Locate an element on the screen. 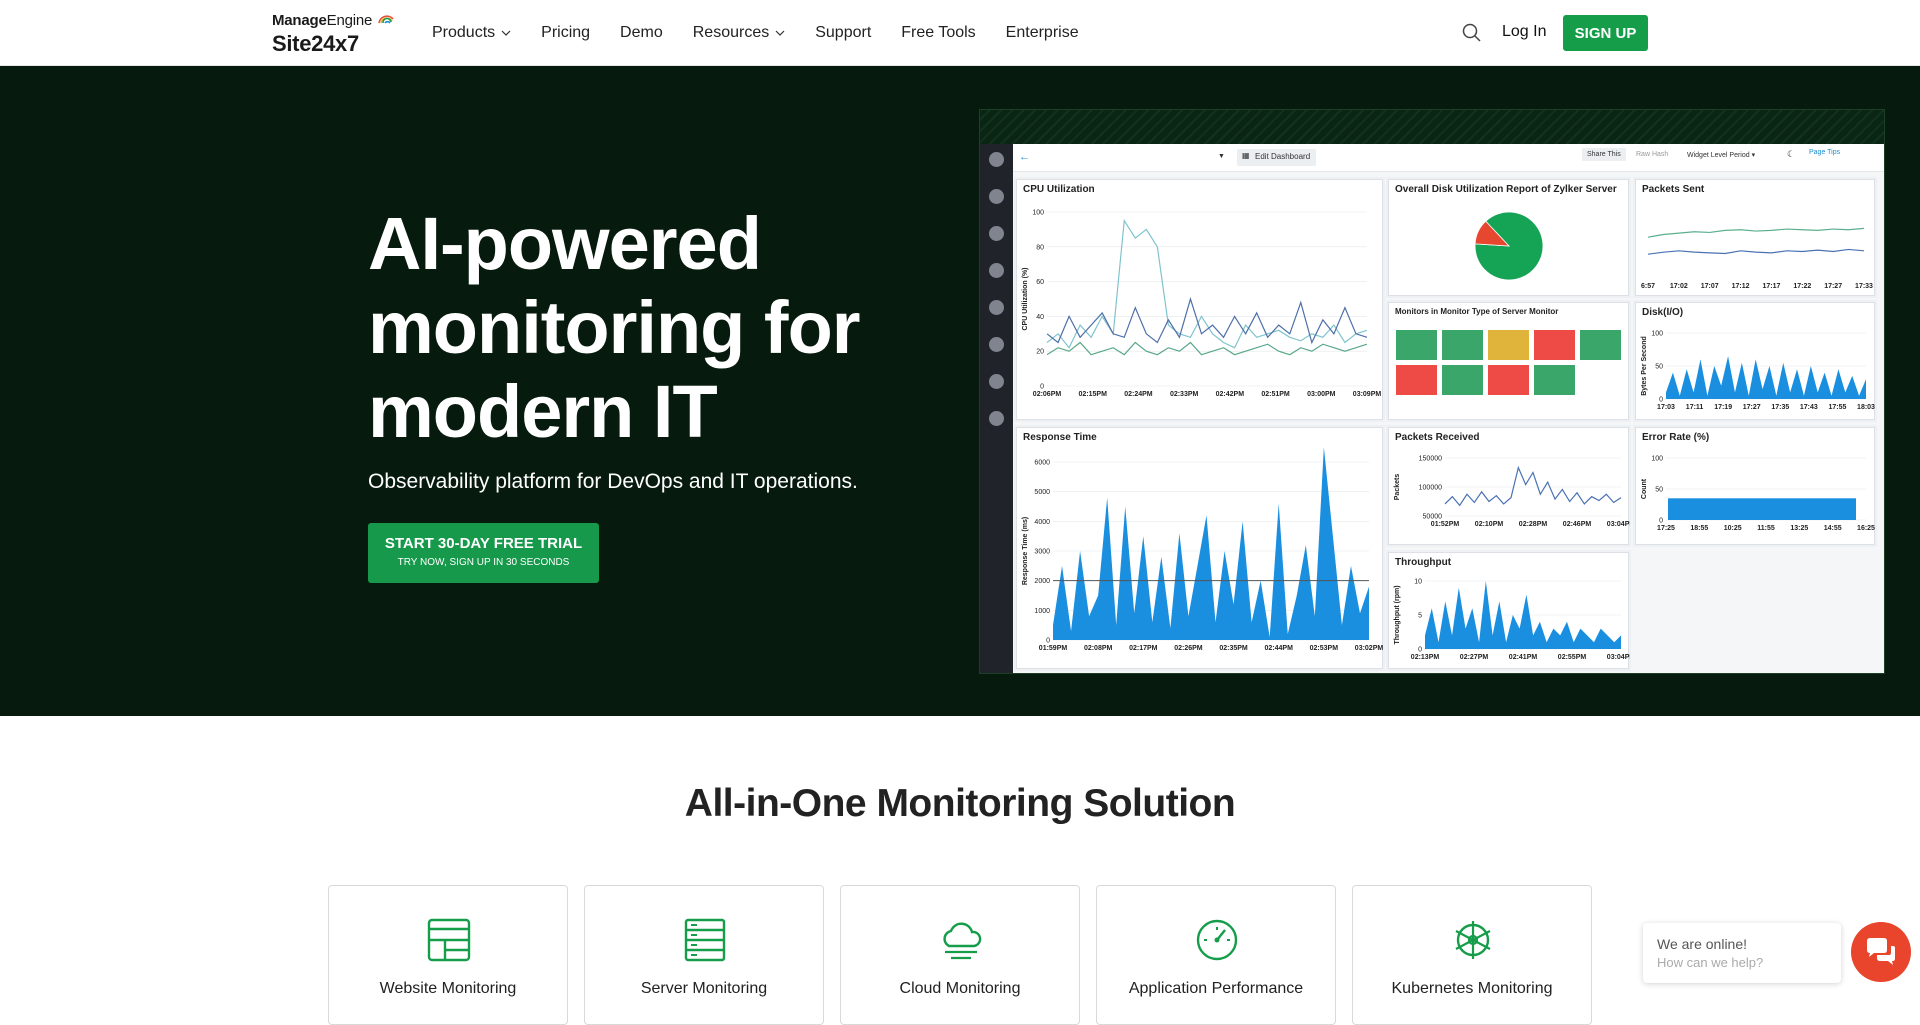 The width and height of the screenshot is (1920, 1025). y-tick-label: 5000 is located at coordinates (1042, 492).